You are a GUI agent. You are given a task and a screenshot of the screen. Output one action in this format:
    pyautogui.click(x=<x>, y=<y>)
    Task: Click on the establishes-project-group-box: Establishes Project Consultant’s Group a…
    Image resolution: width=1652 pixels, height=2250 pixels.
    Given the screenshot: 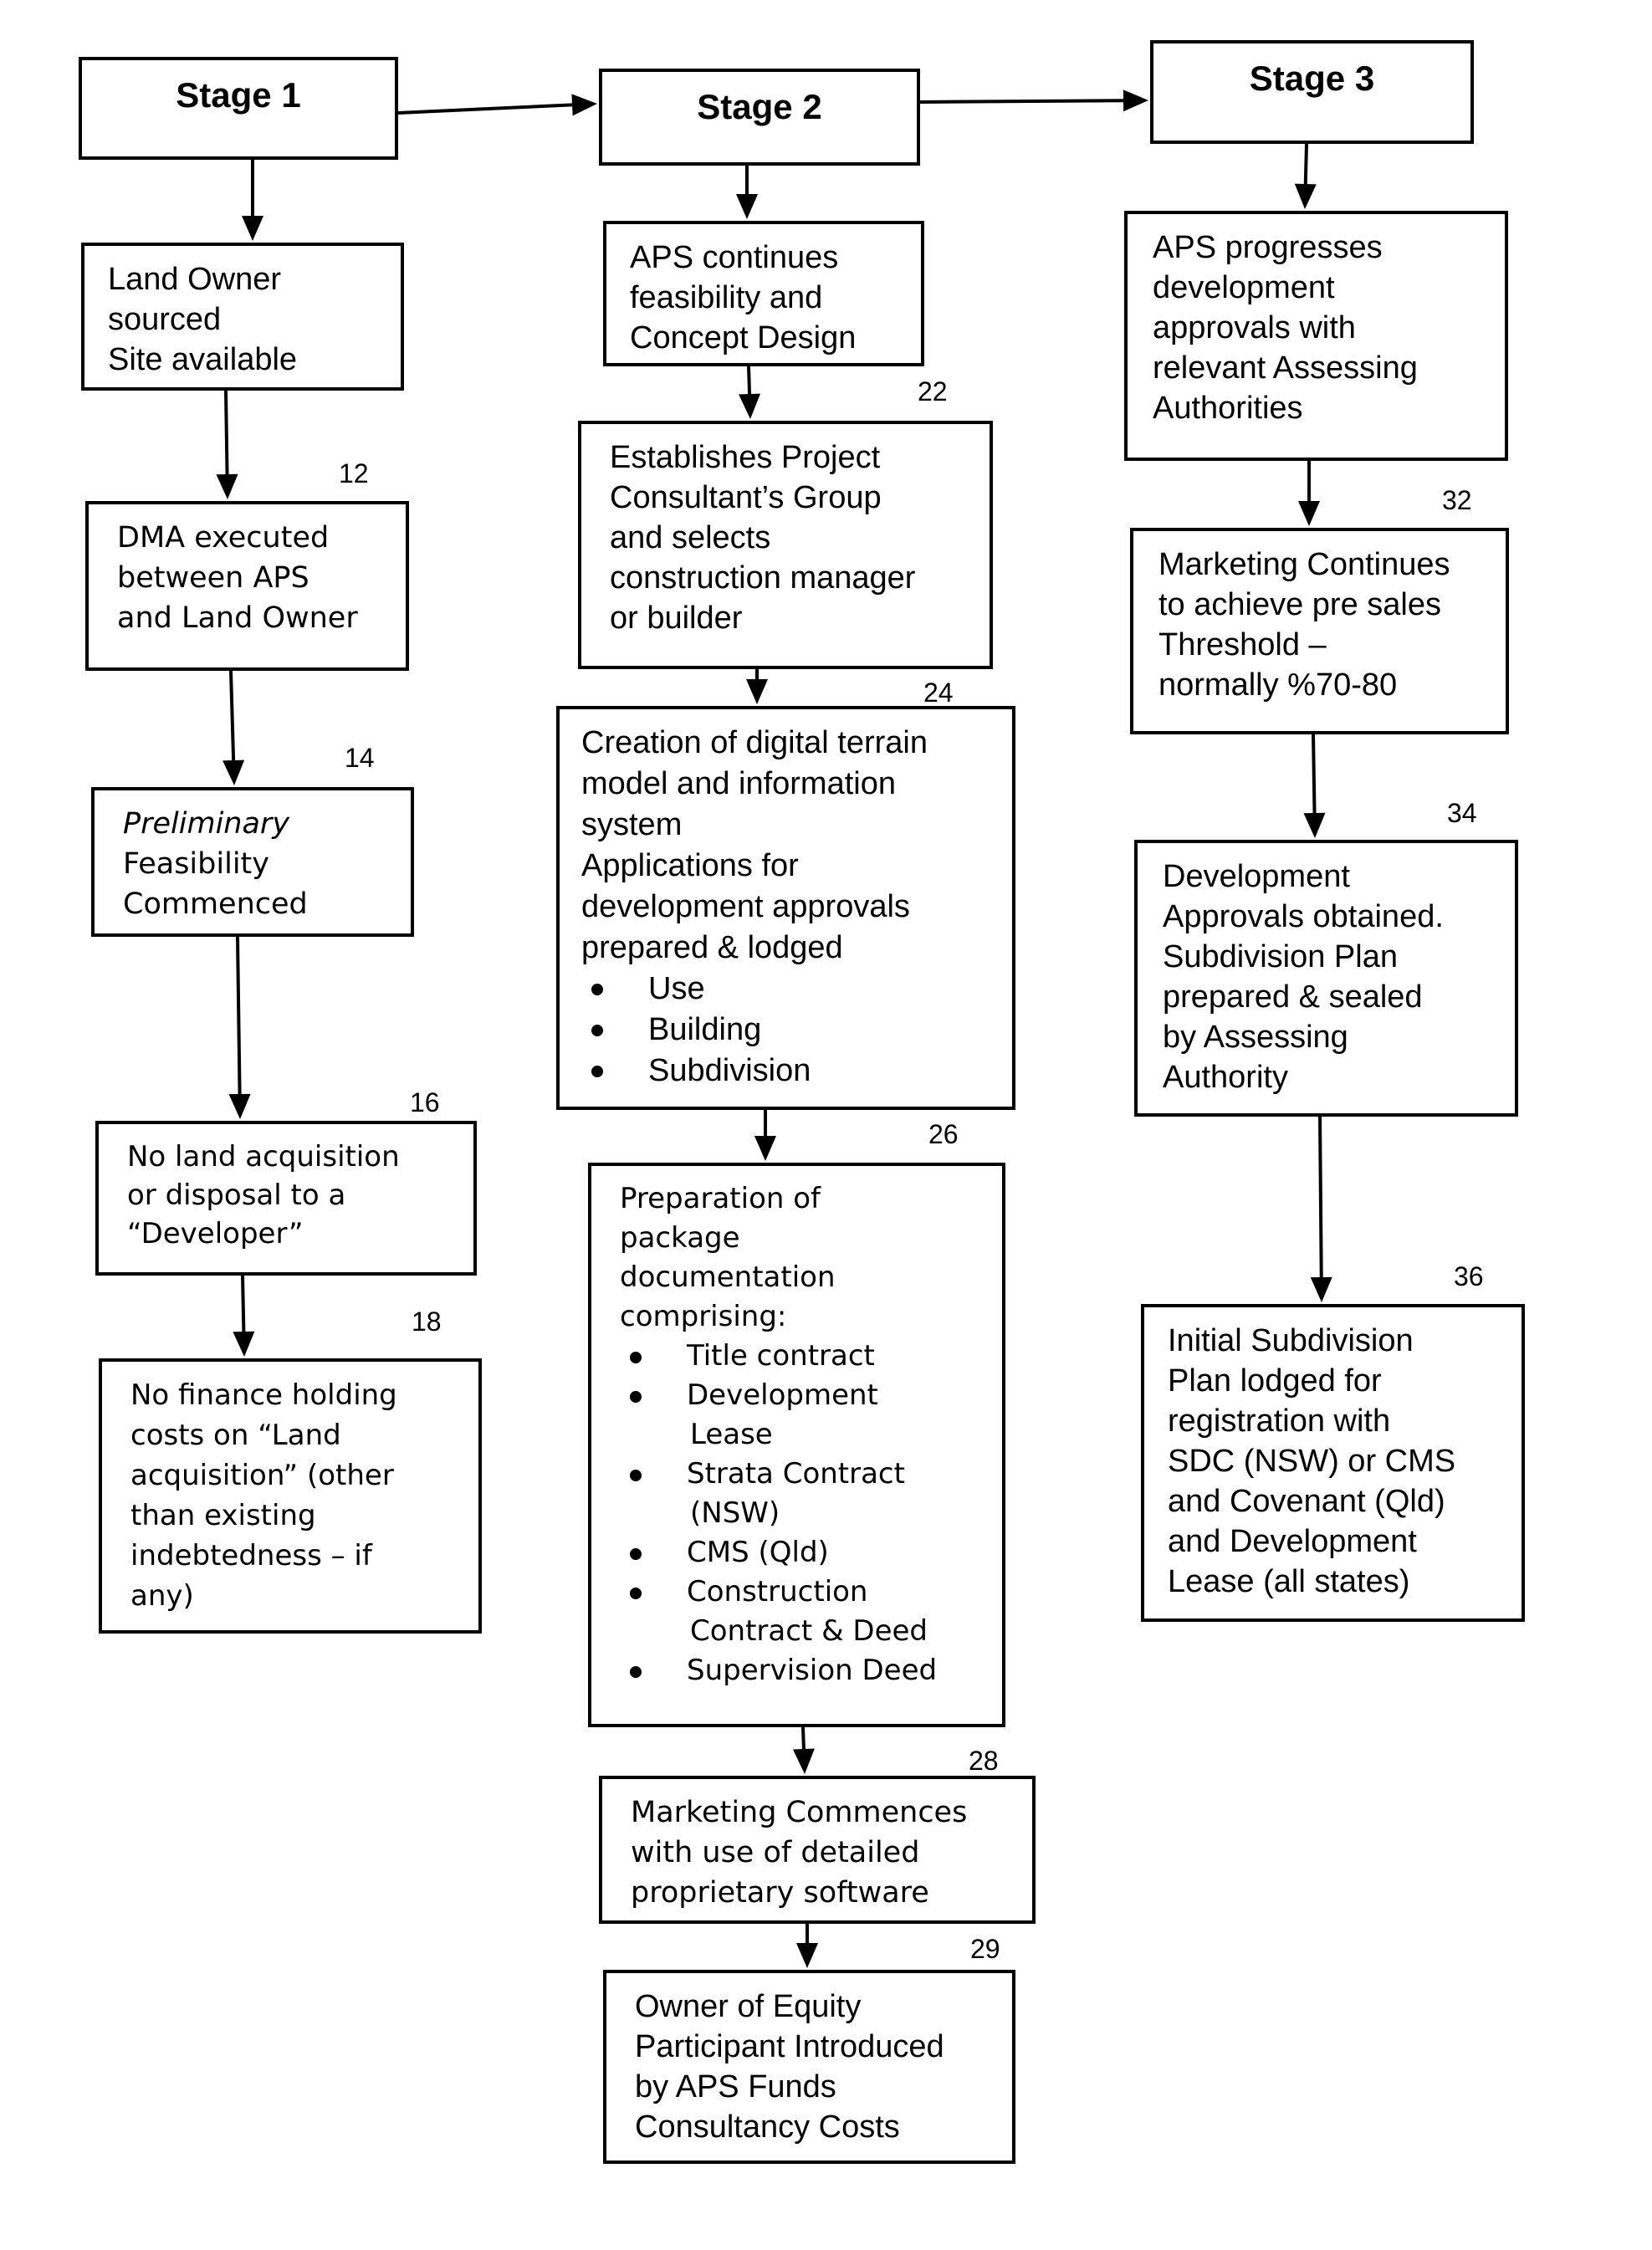 What is the action you would take?
    pyautogui.click(x=785, y=545)
    